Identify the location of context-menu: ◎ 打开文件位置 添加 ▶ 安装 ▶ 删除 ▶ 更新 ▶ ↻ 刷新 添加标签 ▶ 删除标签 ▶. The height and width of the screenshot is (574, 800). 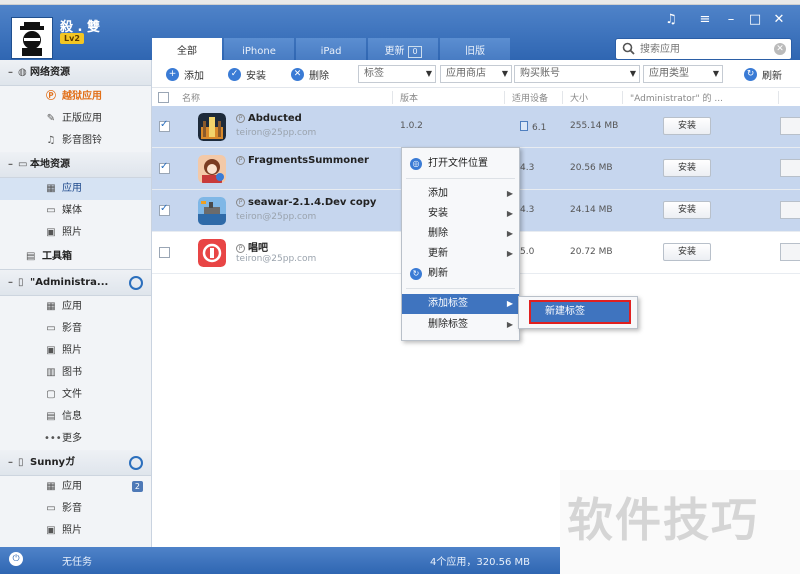
(460, 244).